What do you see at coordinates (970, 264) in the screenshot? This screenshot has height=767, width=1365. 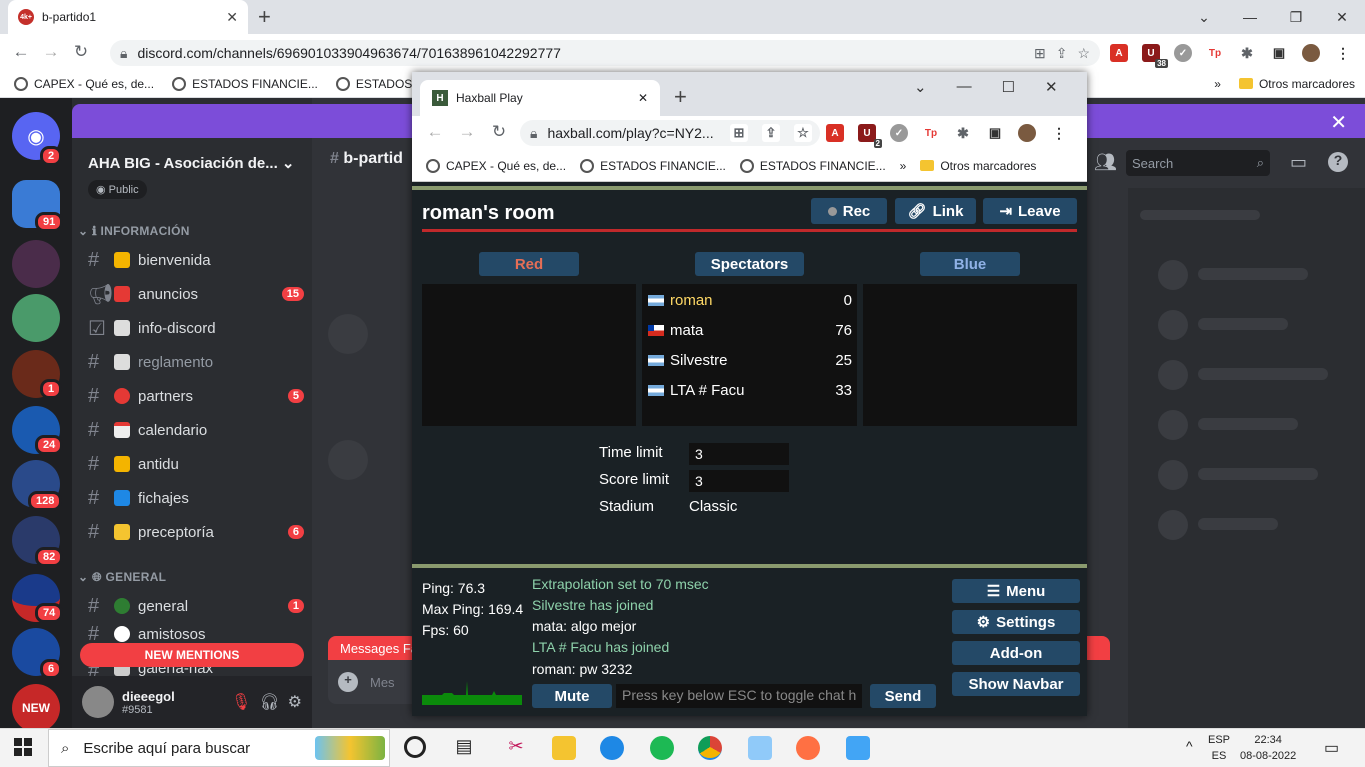 I see `blue-team-button: Blue` at bounding box center [970, 264].